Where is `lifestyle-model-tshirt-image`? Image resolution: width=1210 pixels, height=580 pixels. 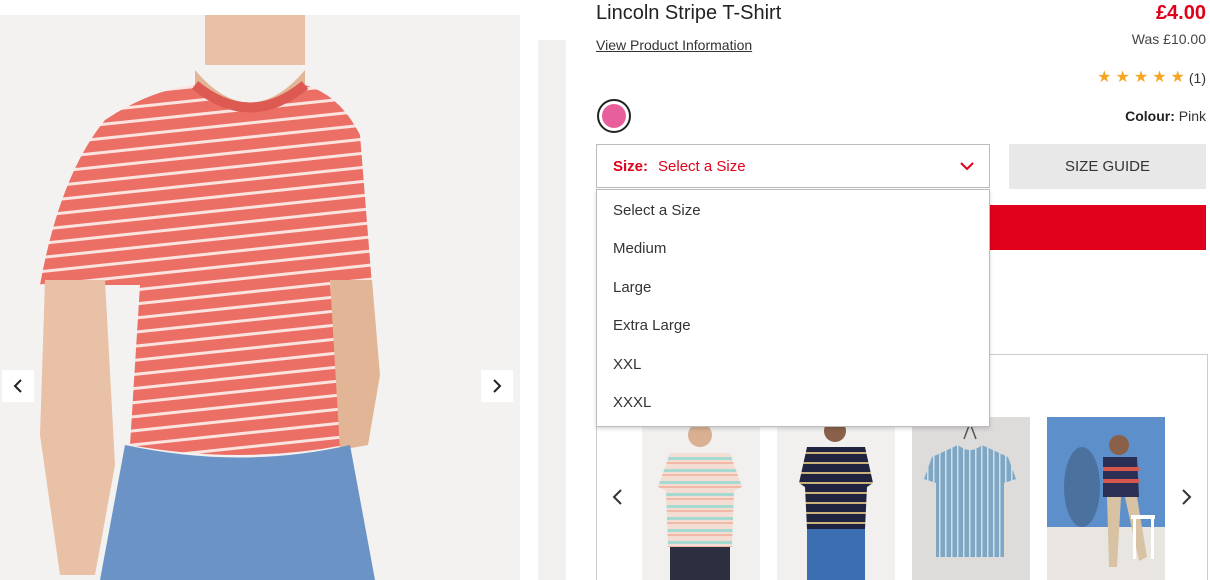
lifestyle-model-tshirt-image is located at coordinates (1106, 498).